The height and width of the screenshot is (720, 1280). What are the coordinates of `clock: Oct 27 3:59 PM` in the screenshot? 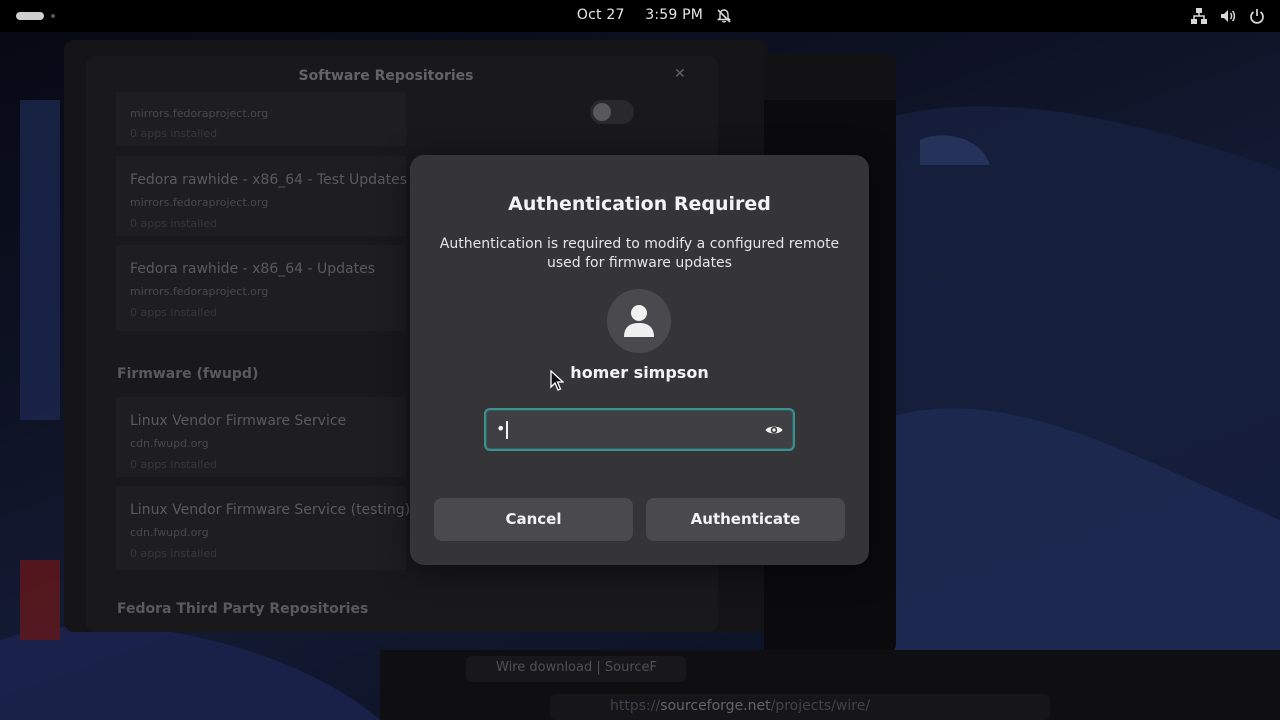 It's located at (640, 15).